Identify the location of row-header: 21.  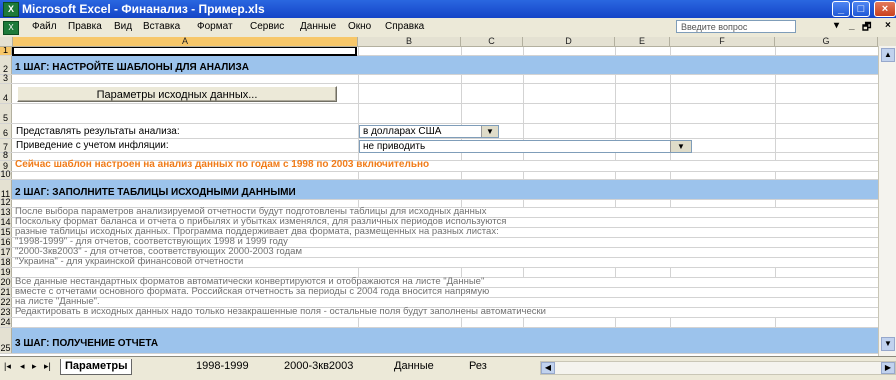
(6, 292).